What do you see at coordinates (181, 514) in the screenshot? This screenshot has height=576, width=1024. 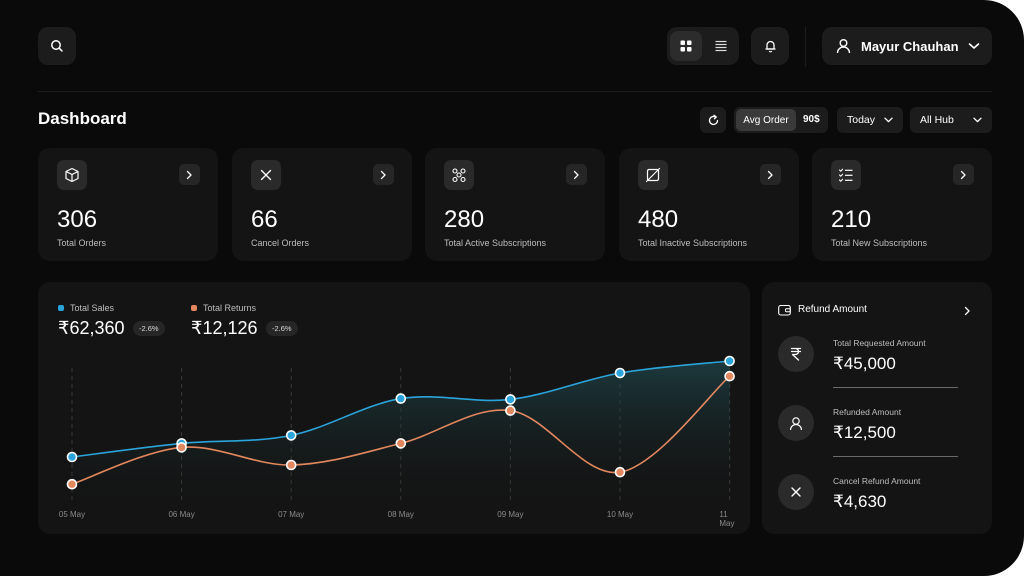 I see `x-tick-label: 06 May` at bounding box center [181, 514].